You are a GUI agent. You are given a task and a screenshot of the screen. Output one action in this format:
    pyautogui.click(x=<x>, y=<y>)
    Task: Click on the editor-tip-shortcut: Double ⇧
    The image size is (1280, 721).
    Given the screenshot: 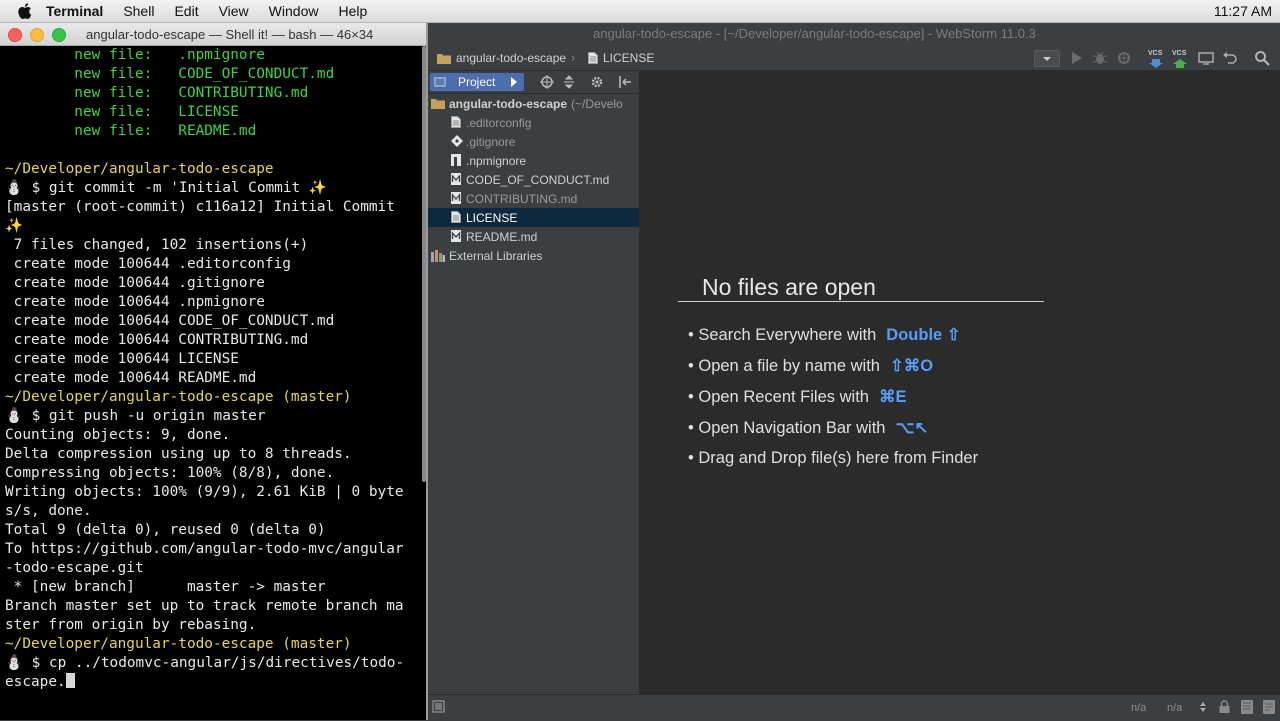 What is the action you would take?
    pyautogui.click(x=923, y=335)
    